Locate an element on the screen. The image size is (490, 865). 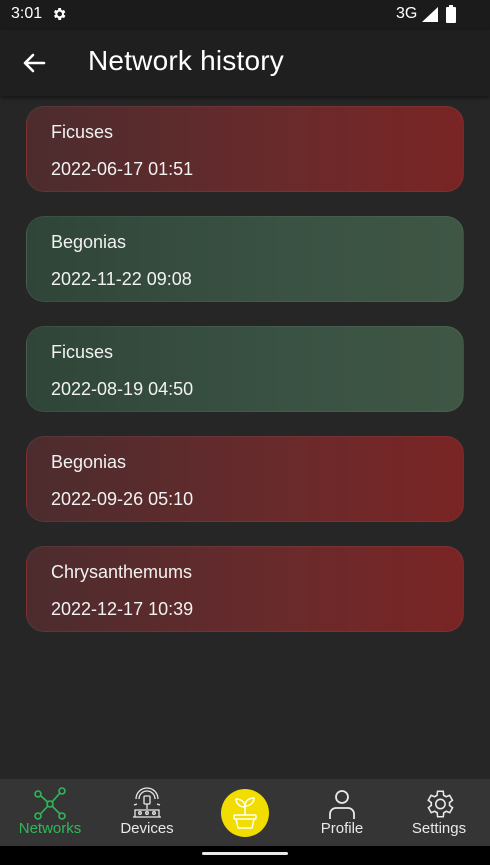
history-card: Ficuses 2022-06-17 01:51 is located at coordinates (245, 149).